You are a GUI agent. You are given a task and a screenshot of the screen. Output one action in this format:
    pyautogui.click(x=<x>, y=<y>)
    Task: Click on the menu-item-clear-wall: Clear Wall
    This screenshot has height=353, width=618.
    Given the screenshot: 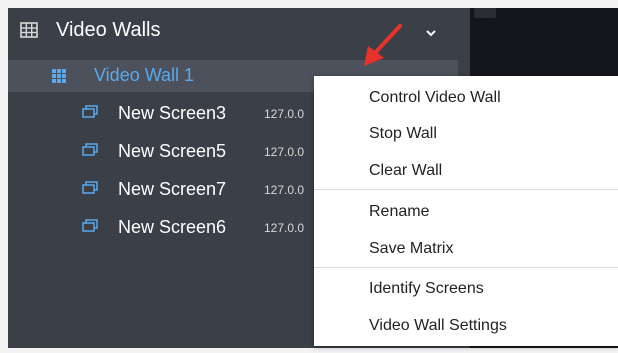 What is the action you would take?
    pyautogui.click(x=466, y=171)
    